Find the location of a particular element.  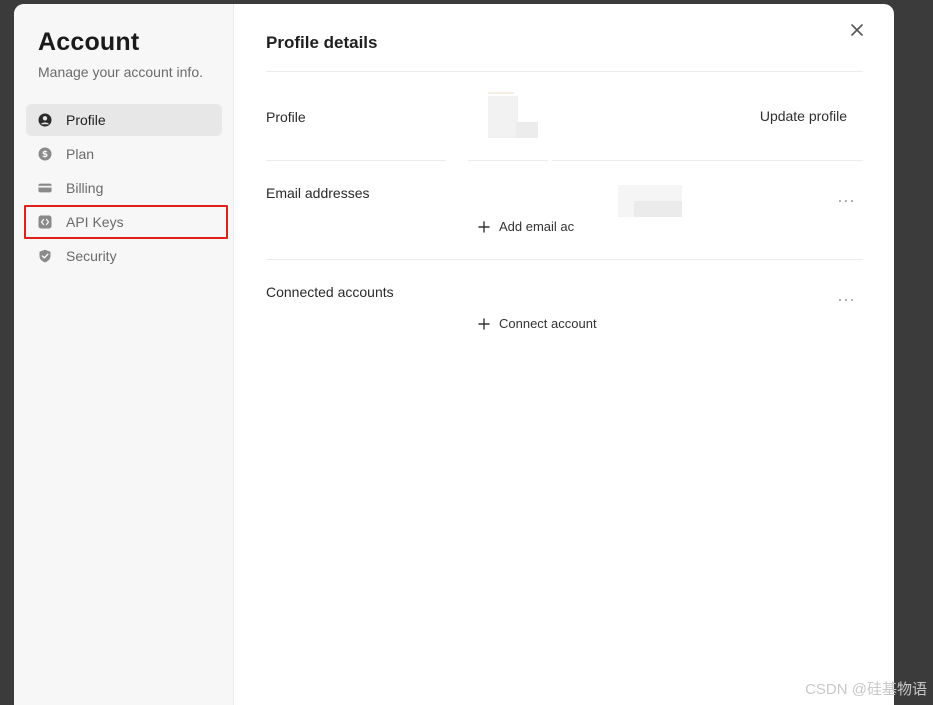

profile-row-label: Profile is located at coordinates (286, 117).